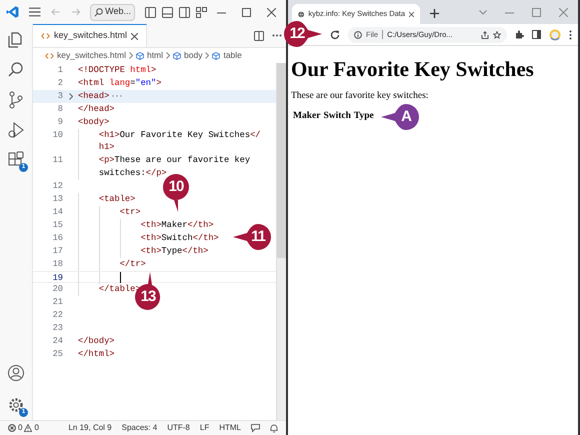  Describe the element at coordinates (179, 238) in the screenshot. I see `code-line: <th>Switch</th>` at that location.